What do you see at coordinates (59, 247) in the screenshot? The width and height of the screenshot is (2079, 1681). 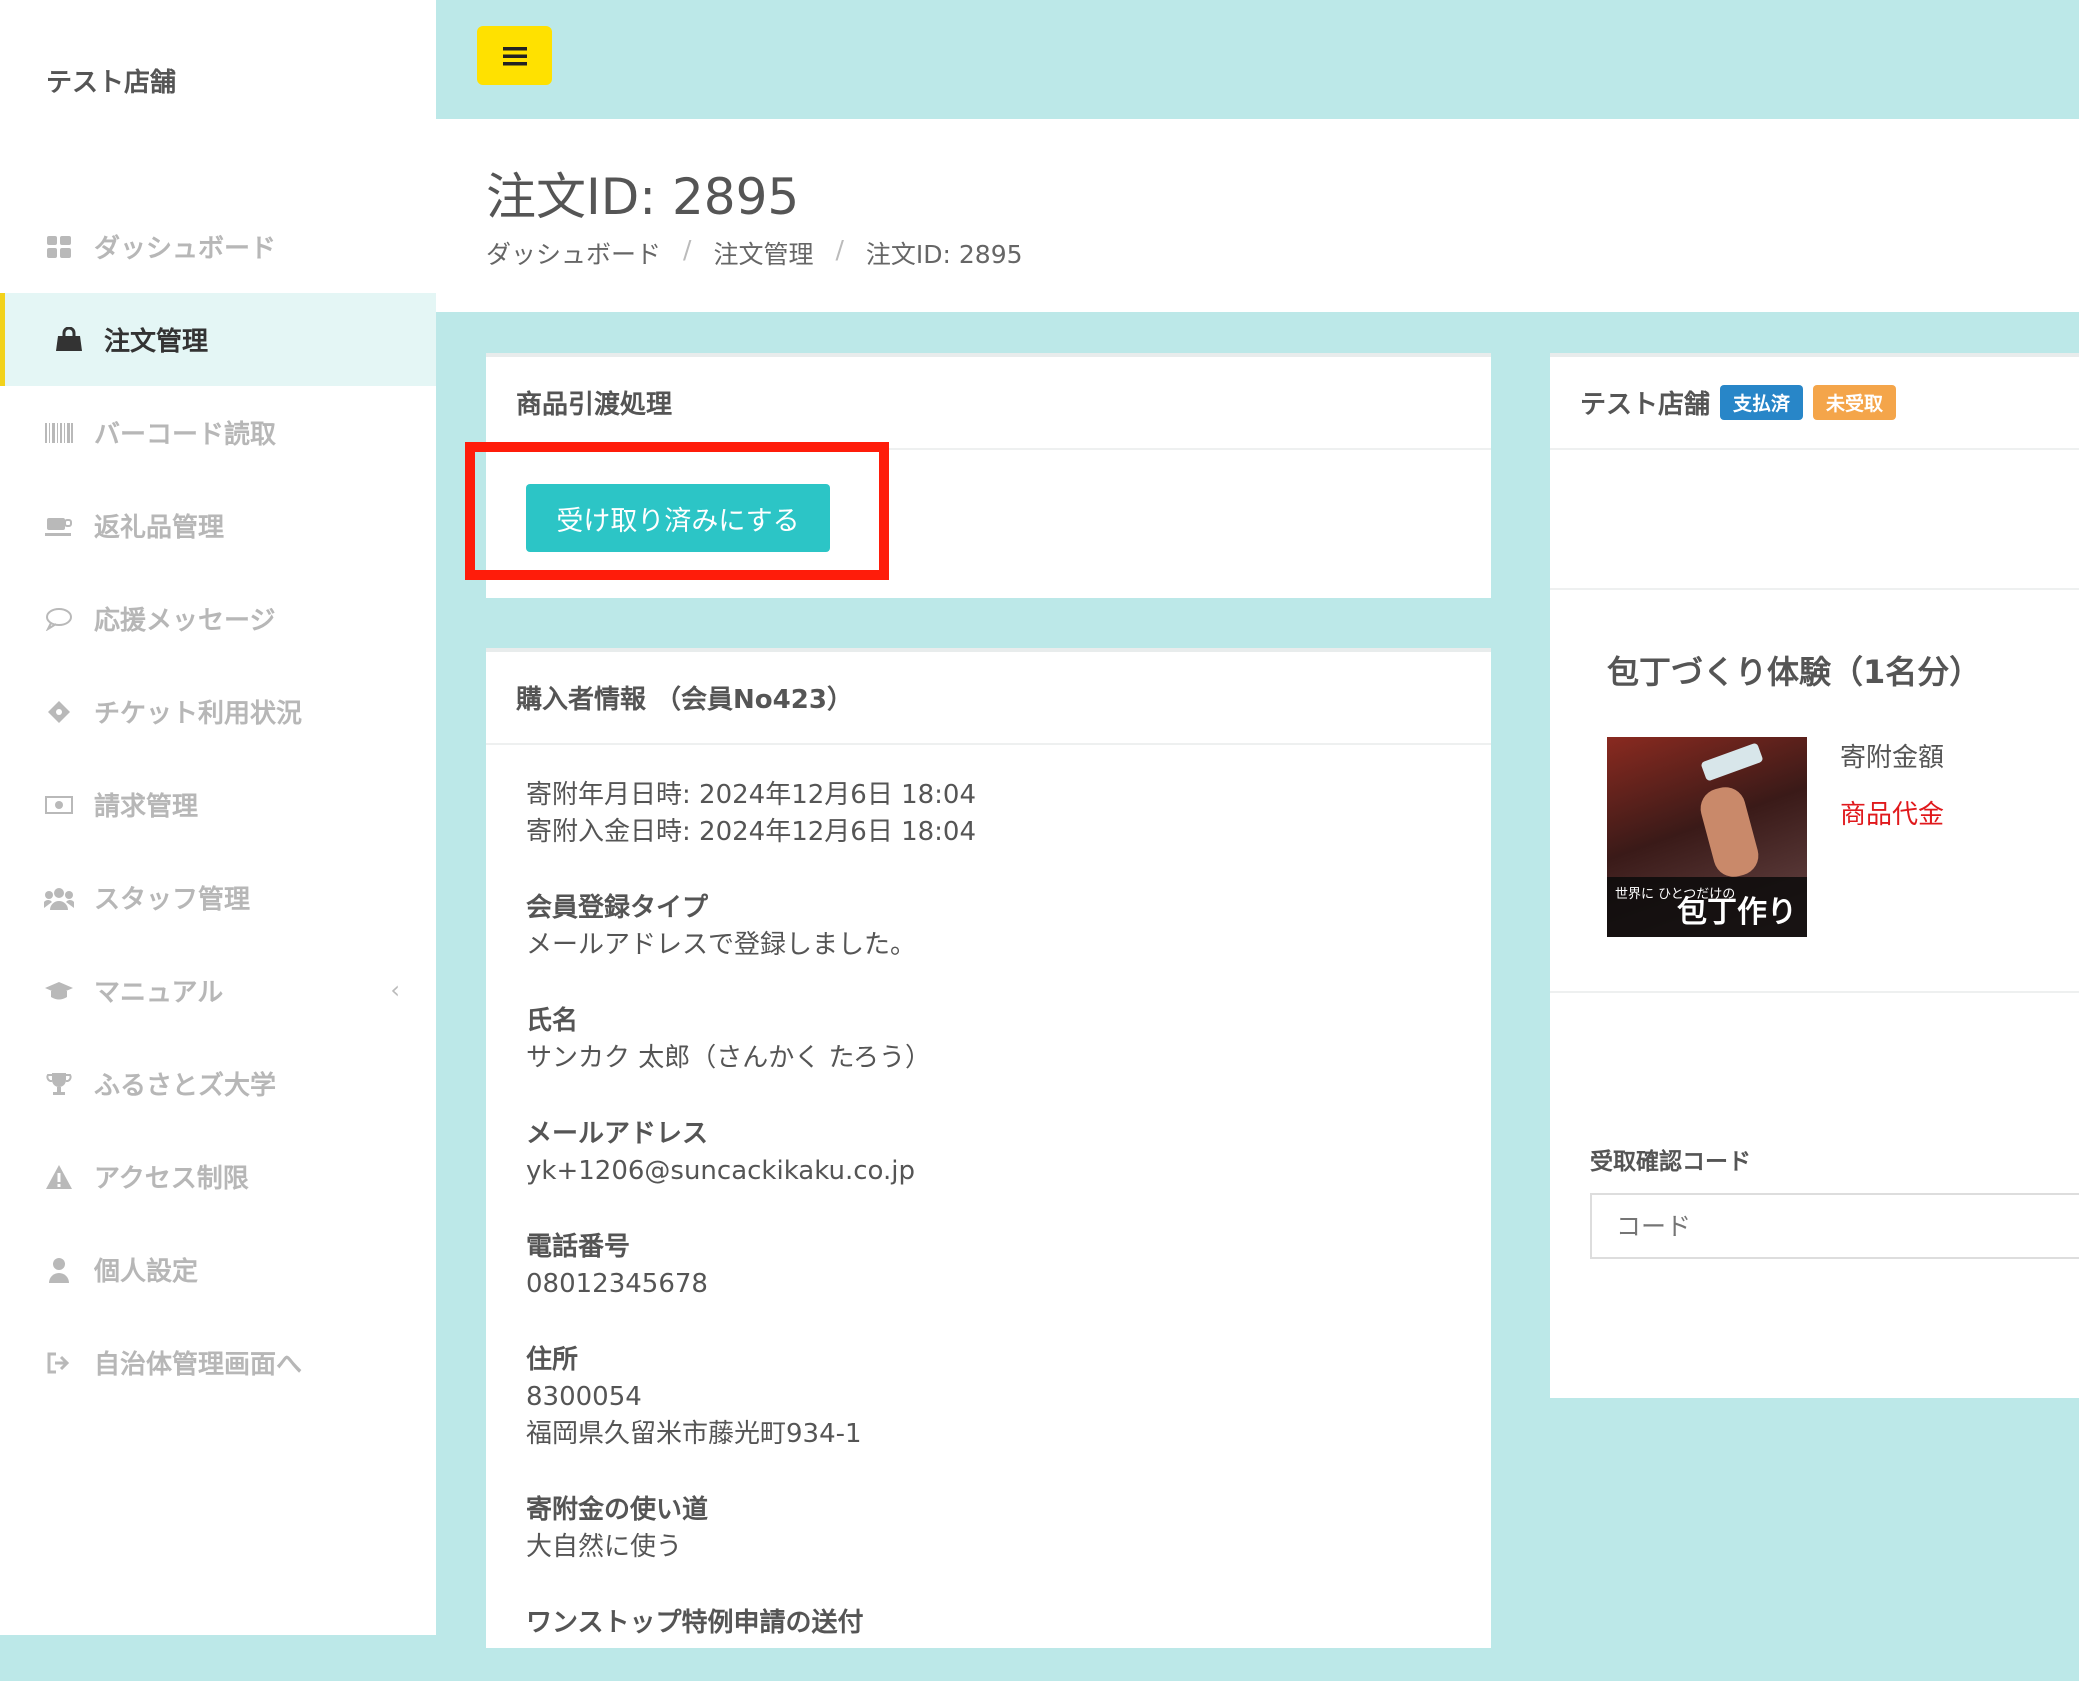 I see `dashboard-icon` at bounding box center [59, 247].